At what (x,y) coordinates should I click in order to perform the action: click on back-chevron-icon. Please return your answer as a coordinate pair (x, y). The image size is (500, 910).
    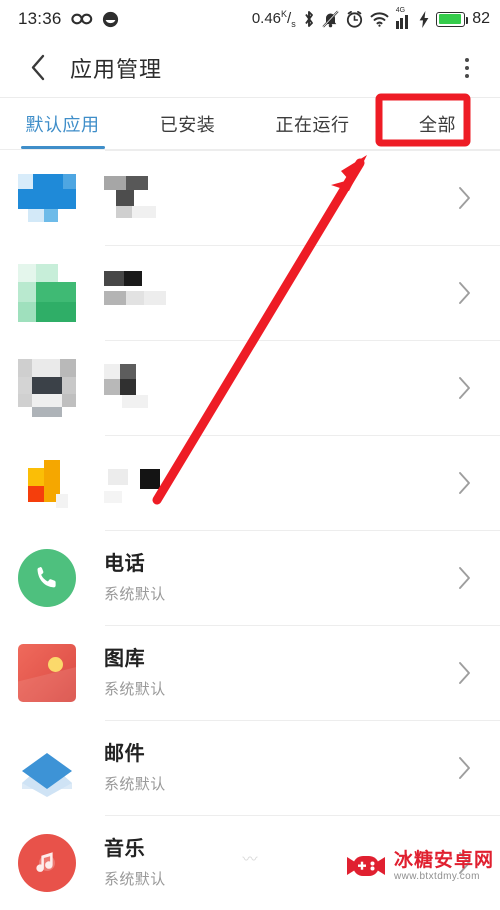
    Looking at the image, I should click on (38, 67).